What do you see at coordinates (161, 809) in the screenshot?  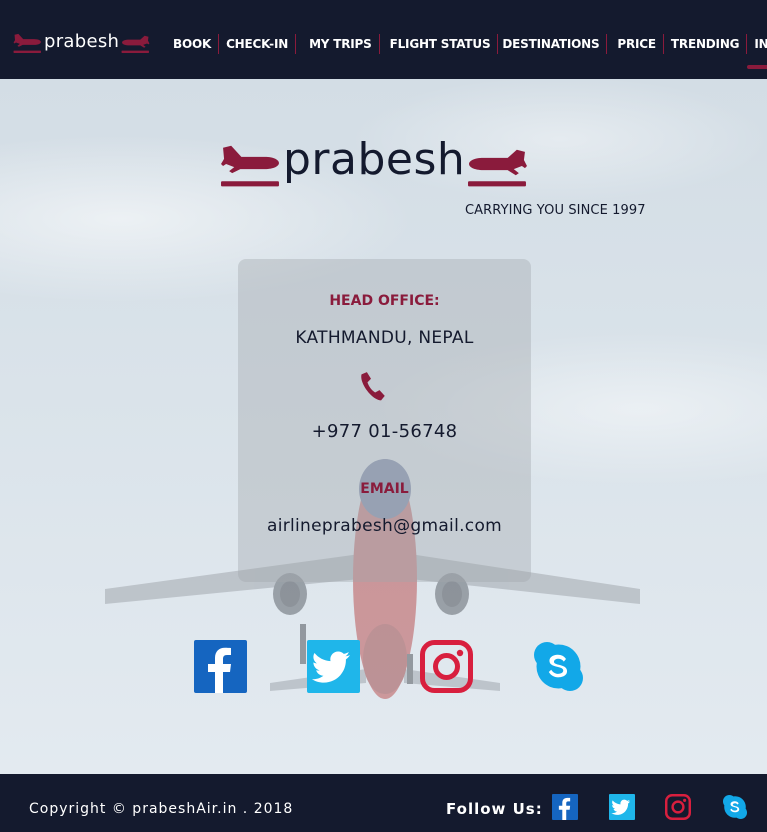 I see `copyright-text: Copyright © prabeshAir.in . 2018` at bounding box center [161, 809].